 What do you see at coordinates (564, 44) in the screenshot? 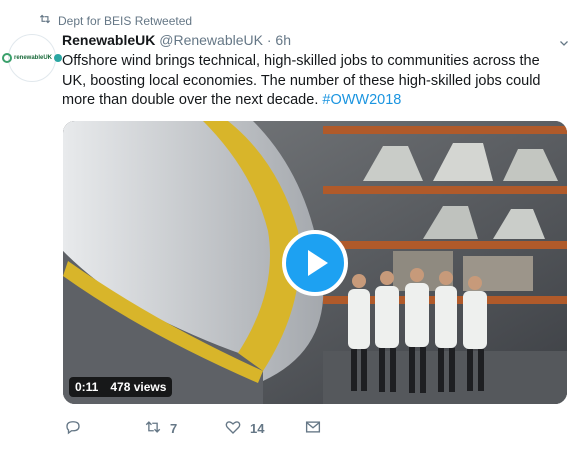
I see `chevron-down-icon` at bounding box center [564, 44].